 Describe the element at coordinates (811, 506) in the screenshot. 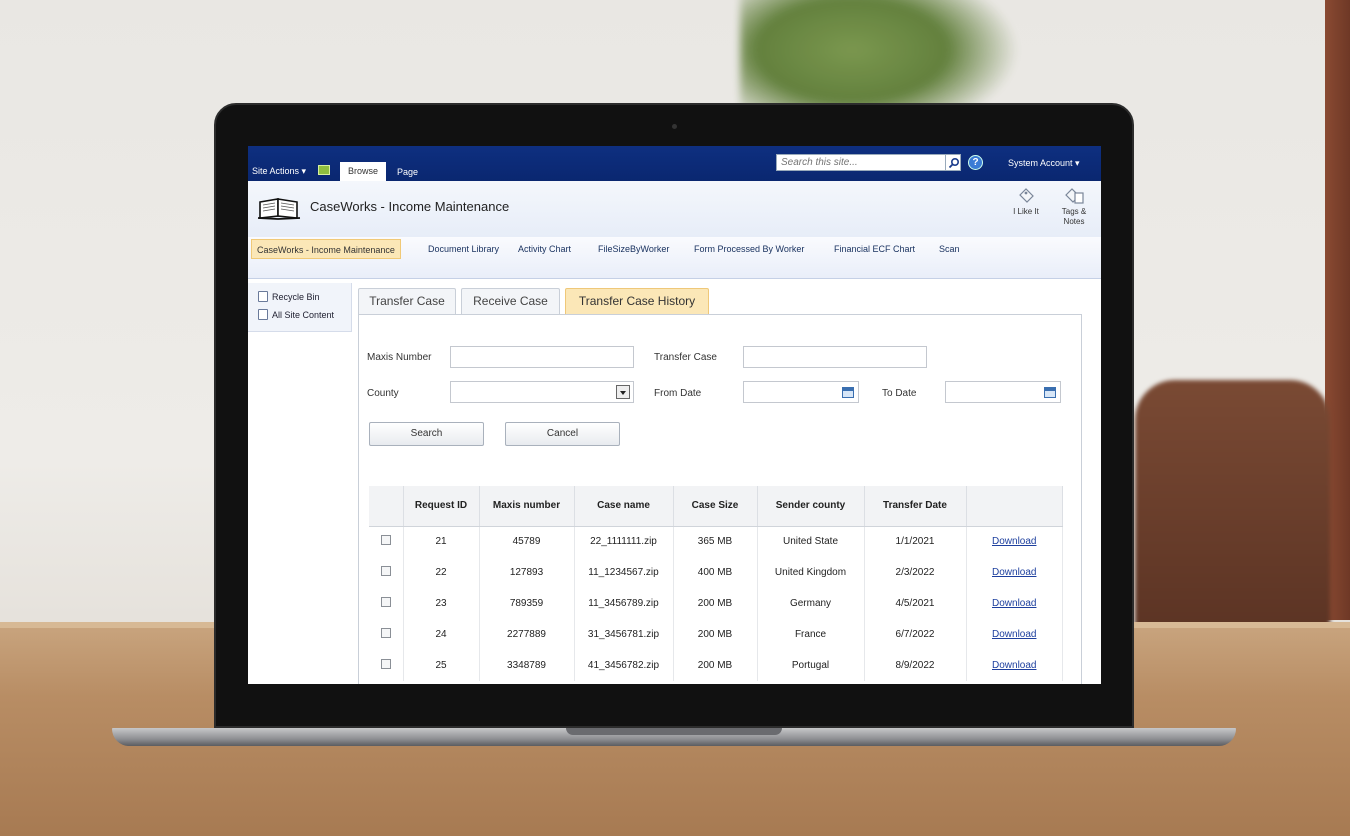

I see `column-header-sender-county: Sender county` at that location.